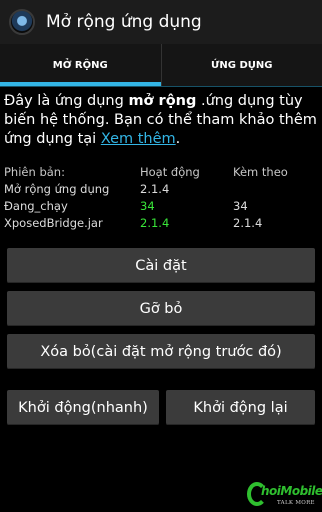 The width and height of the screenshot is (322, 512). Describe the element at coordinates (66, 101) in the screenshot. I see `description-part1: Đây là ứng dụng` at that location.